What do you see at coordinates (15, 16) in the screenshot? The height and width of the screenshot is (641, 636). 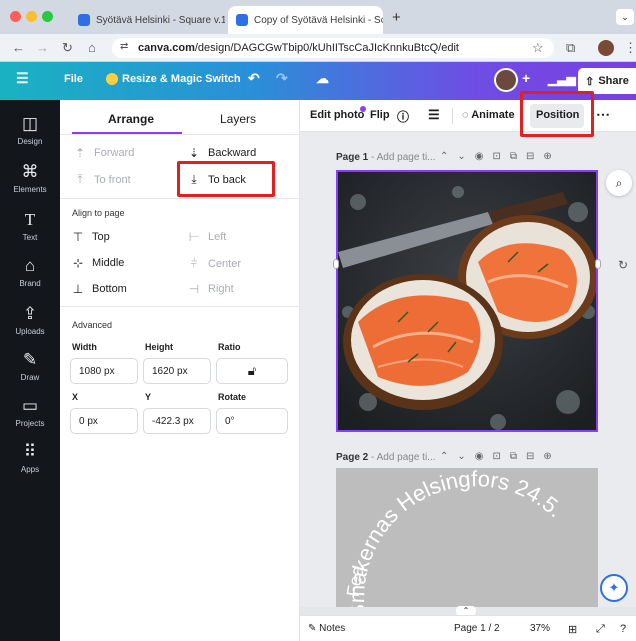 I see `close-window-button` at bounding box center [15, 16].